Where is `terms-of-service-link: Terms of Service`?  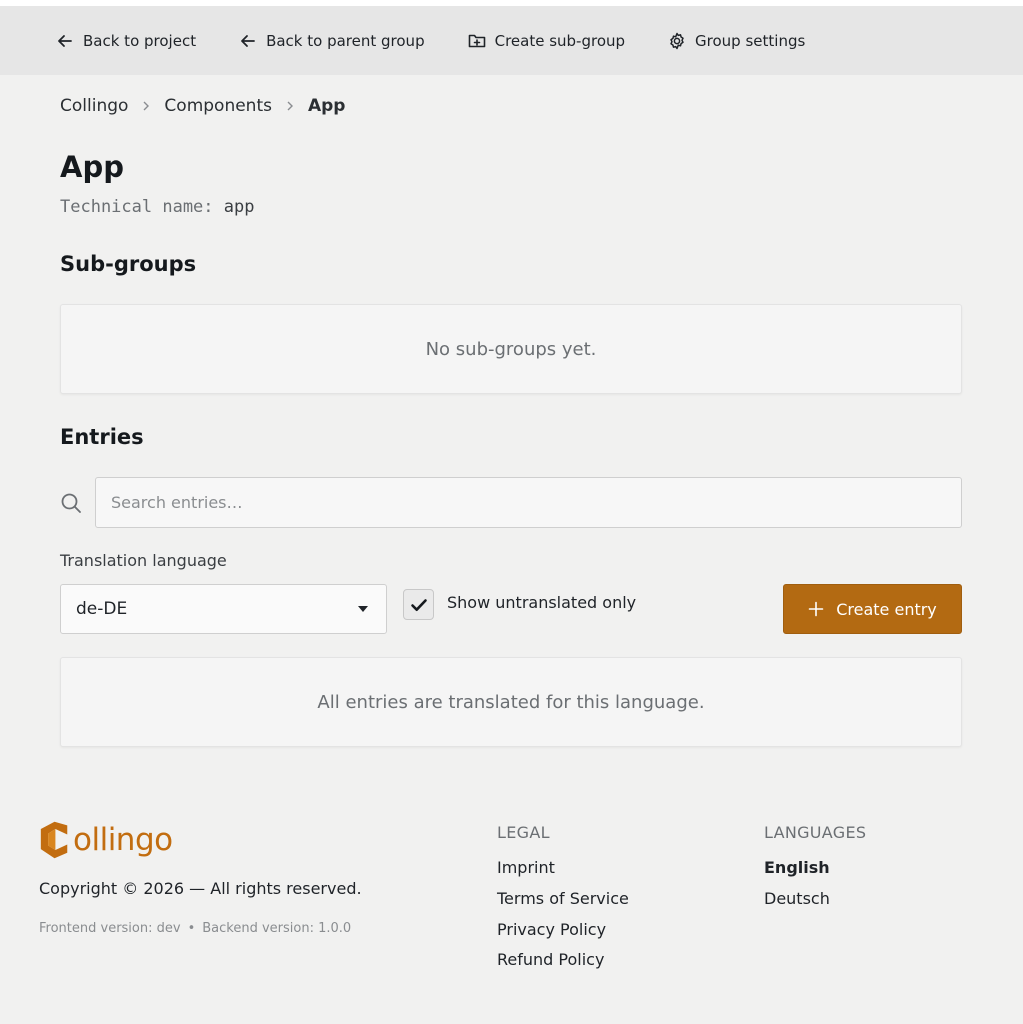
terms-of-service-link: Terms of Service is located at coordinates (563, 898).